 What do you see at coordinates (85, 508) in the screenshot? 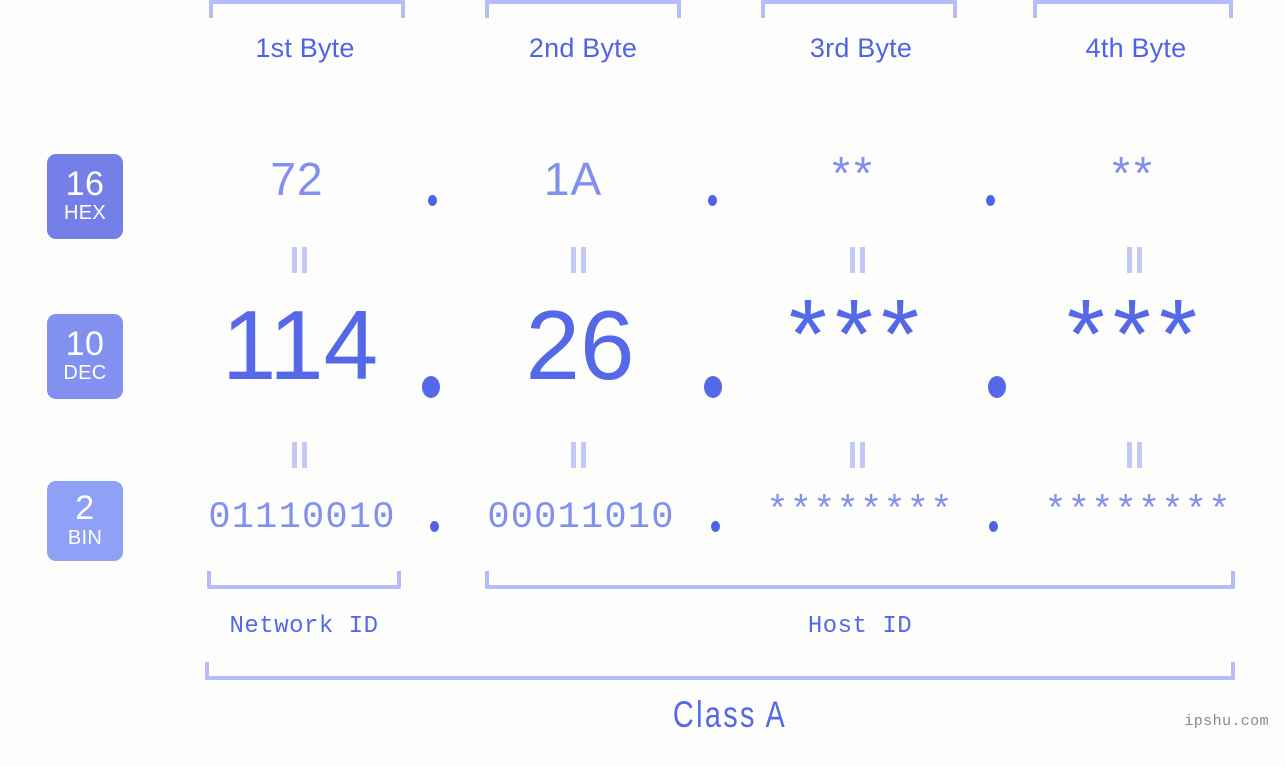
I see `base-badge-bin-number: 2` at bounding box center [85, 508].